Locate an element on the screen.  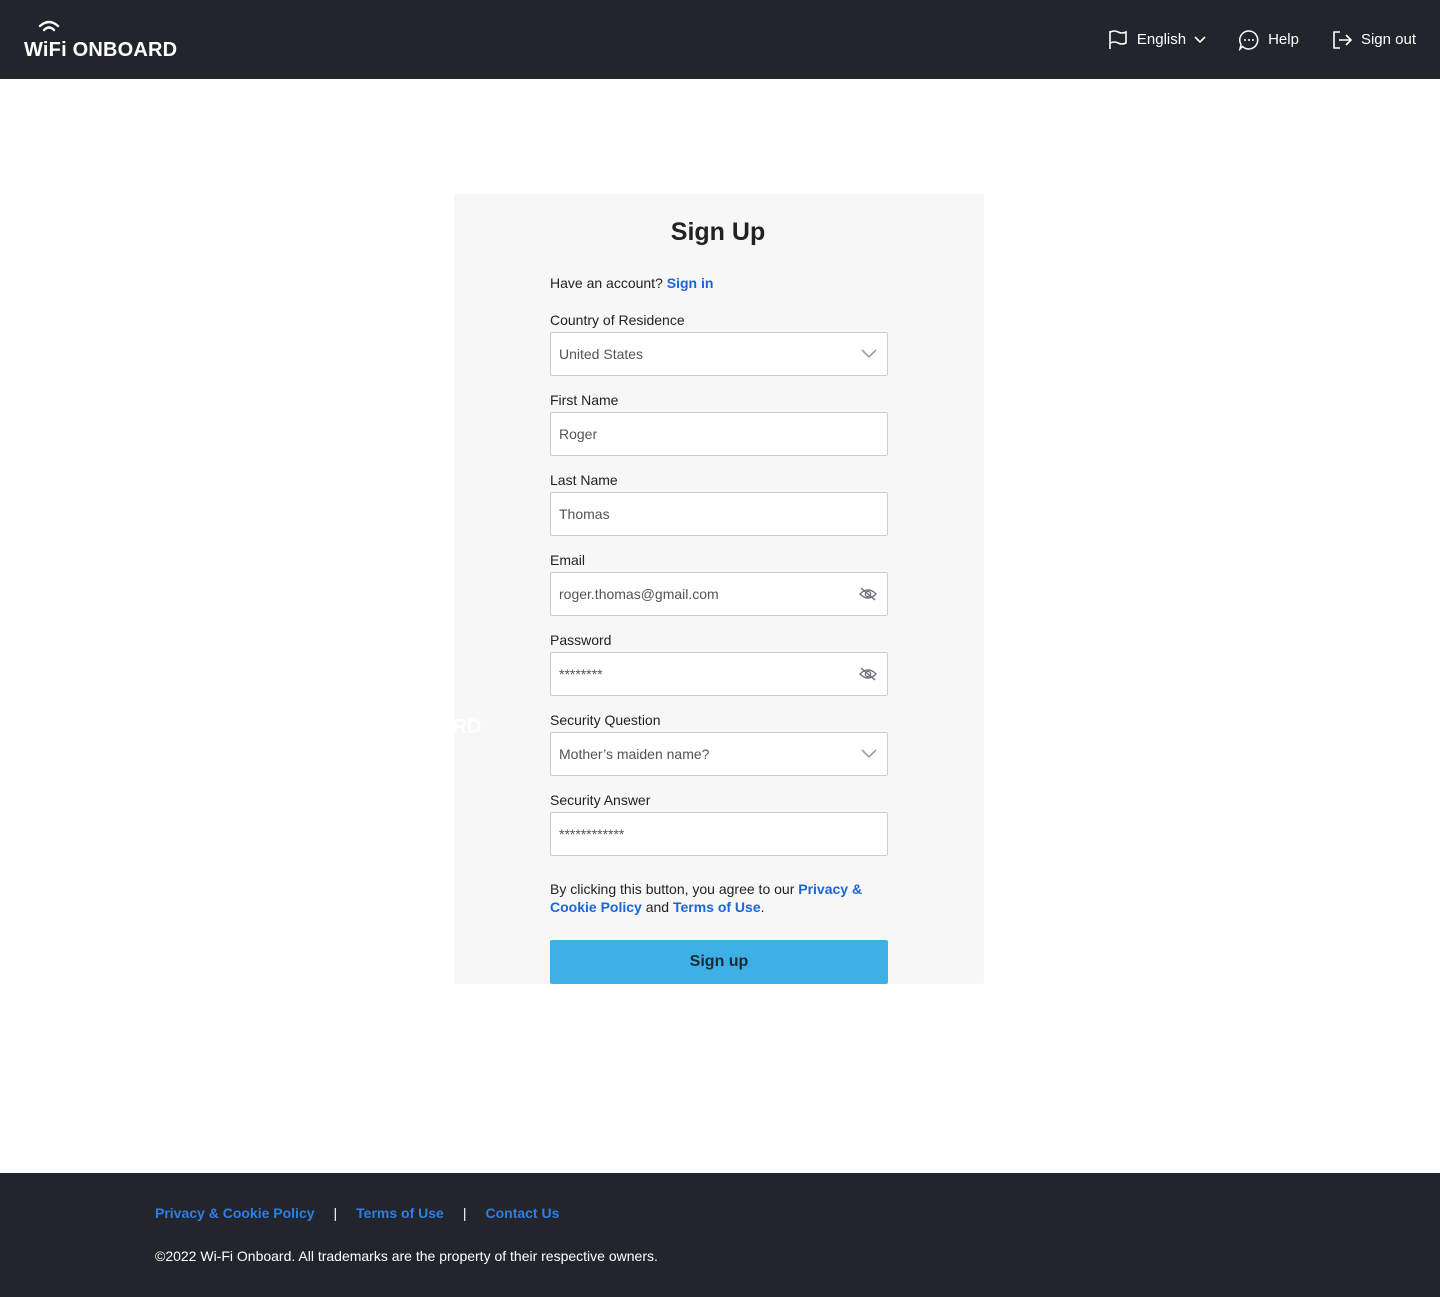
last-name-field: Thomas is located at coordinates (719, 514).